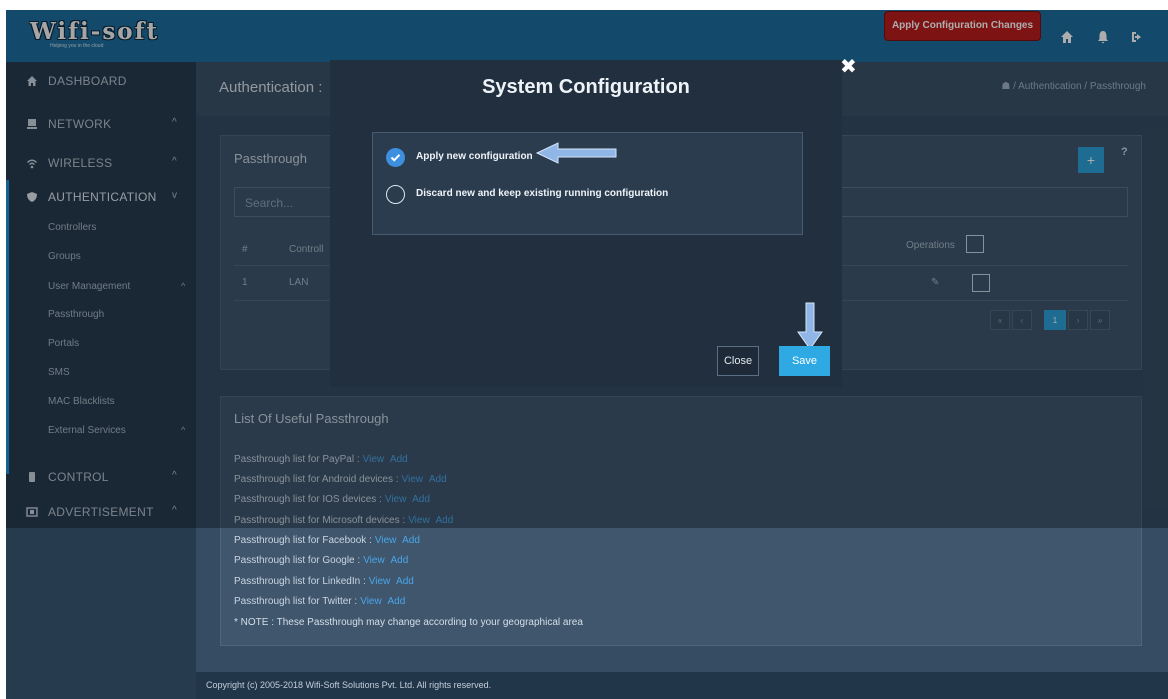 The height and width of the screenshot is (699, 1168). What do you see at coordinates (320, 601) in the screenshot?
I see `list-item: Passthrough list for Twitter : View Add` at bounding box center [320, 601].